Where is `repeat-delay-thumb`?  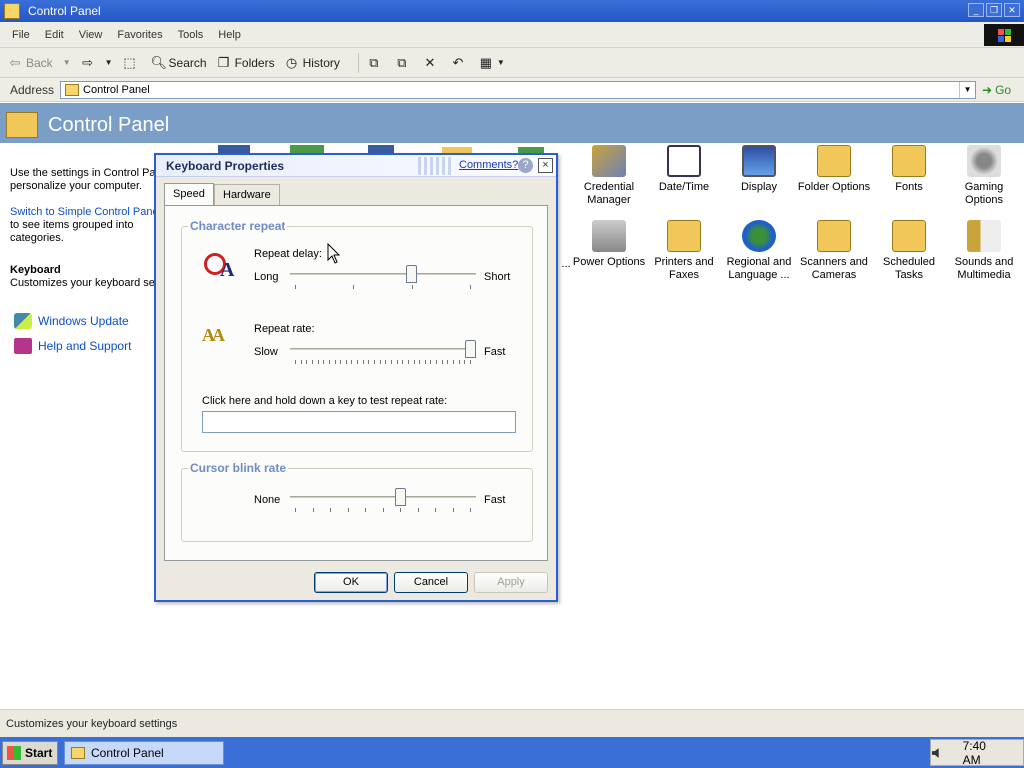
repeat-delay-thumb is located at coordinates (411, 274).